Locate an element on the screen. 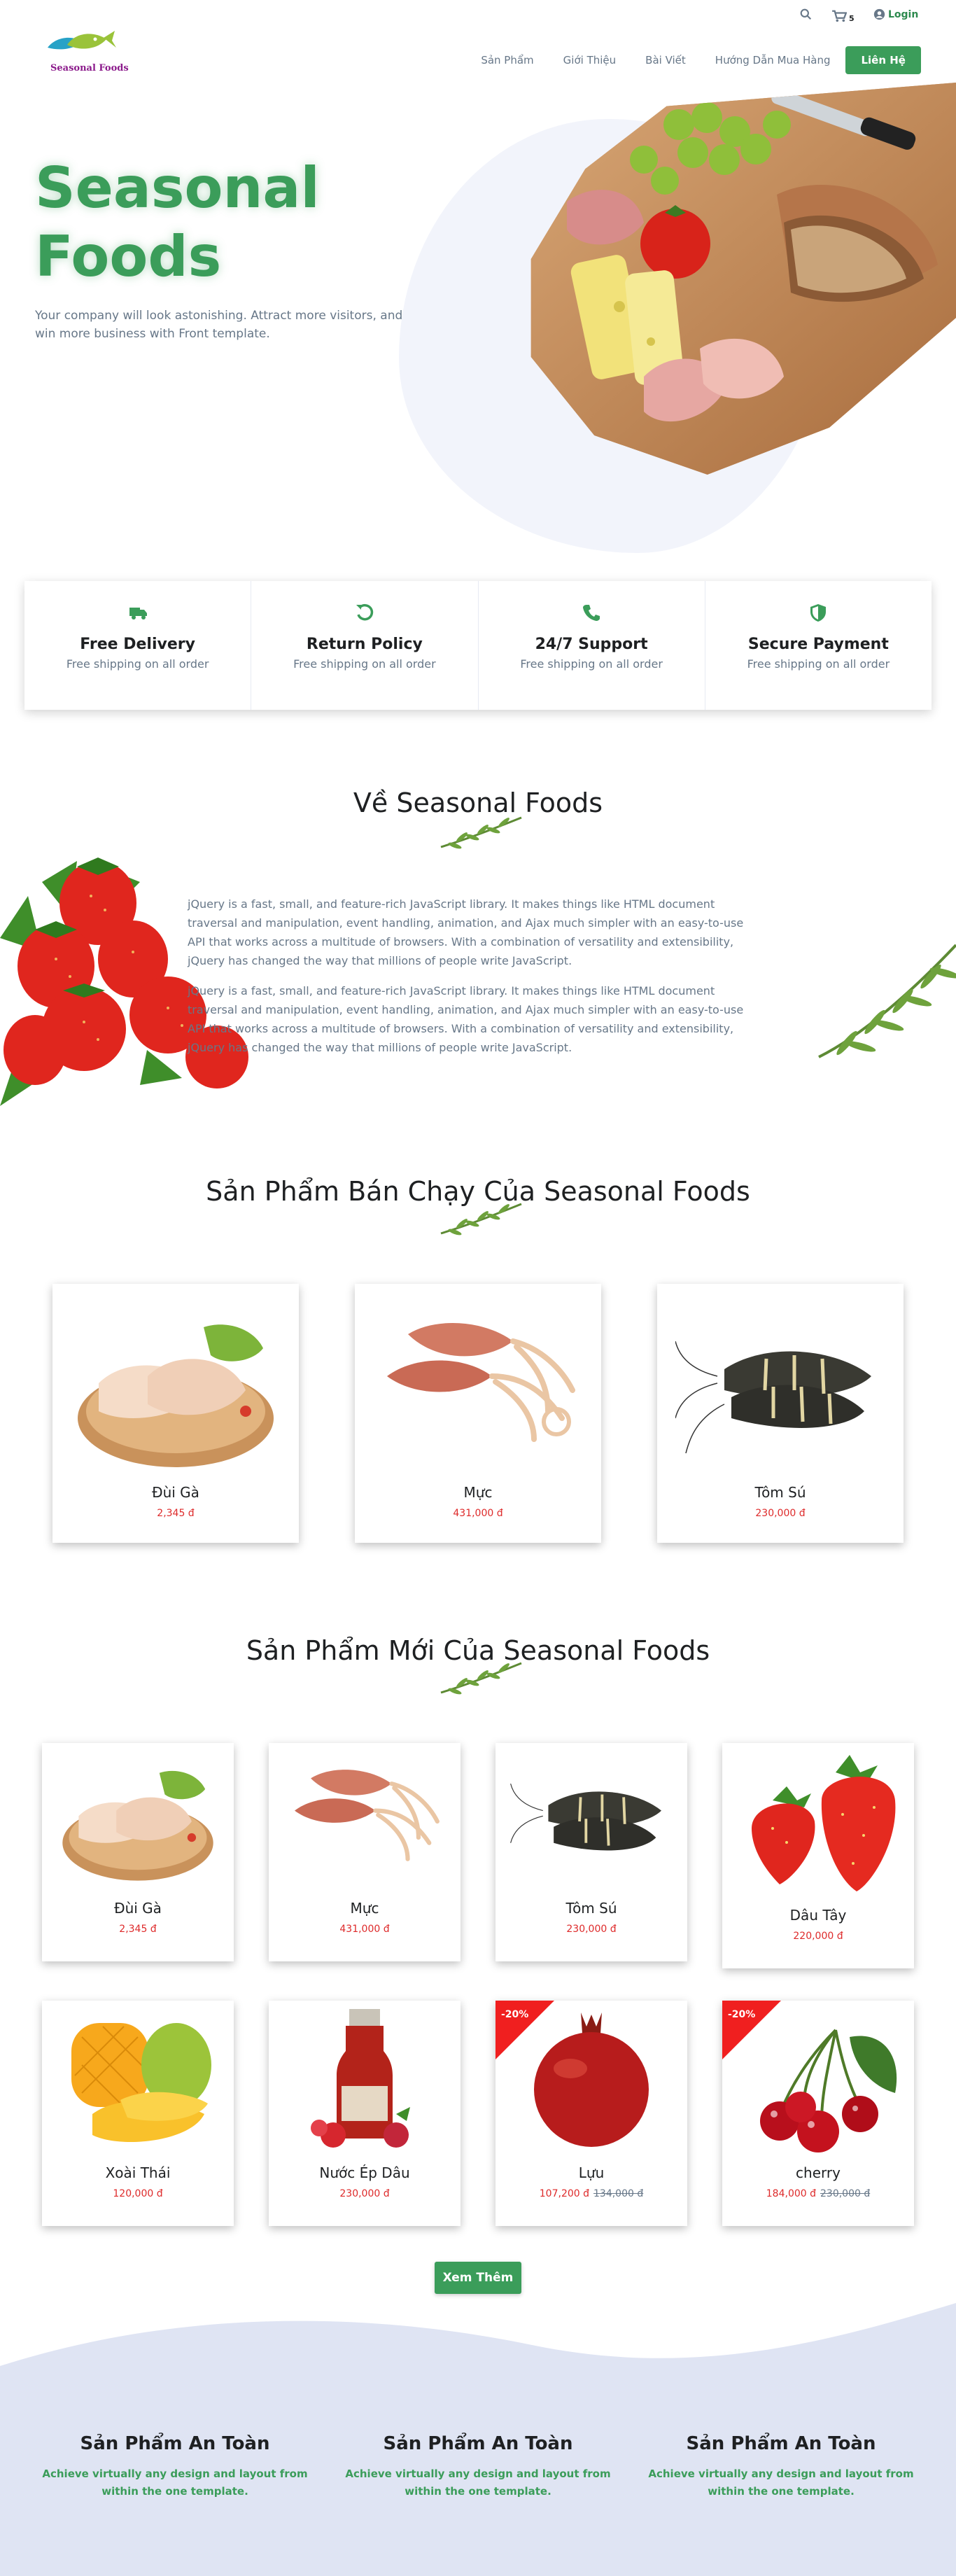 Image resolution: width=956 pixels, height=2576 pixels. search-icon is located at coordinates (806, 14).